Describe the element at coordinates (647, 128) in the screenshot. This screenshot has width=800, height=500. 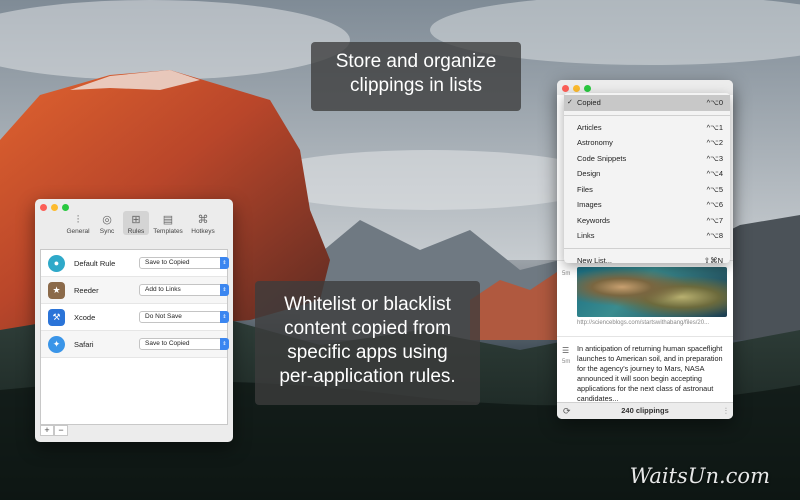
I see `menu-item-articles: Articles ^⌥1` at that location.